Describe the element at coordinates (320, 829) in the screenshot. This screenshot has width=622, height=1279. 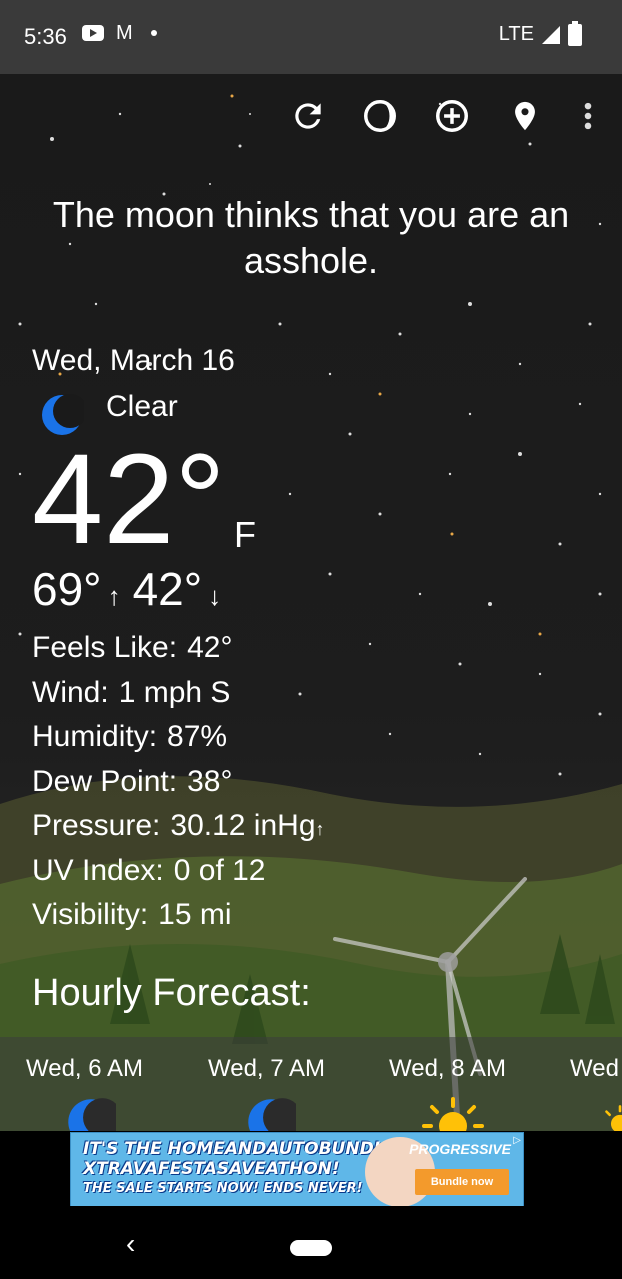
I see `pressure-trend-icon: ↑` at that location.